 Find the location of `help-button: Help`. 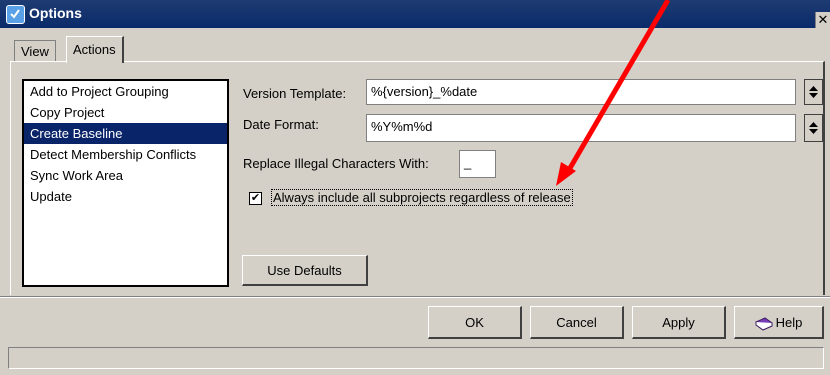

help-button: Help is located at coordinates (779, 322).